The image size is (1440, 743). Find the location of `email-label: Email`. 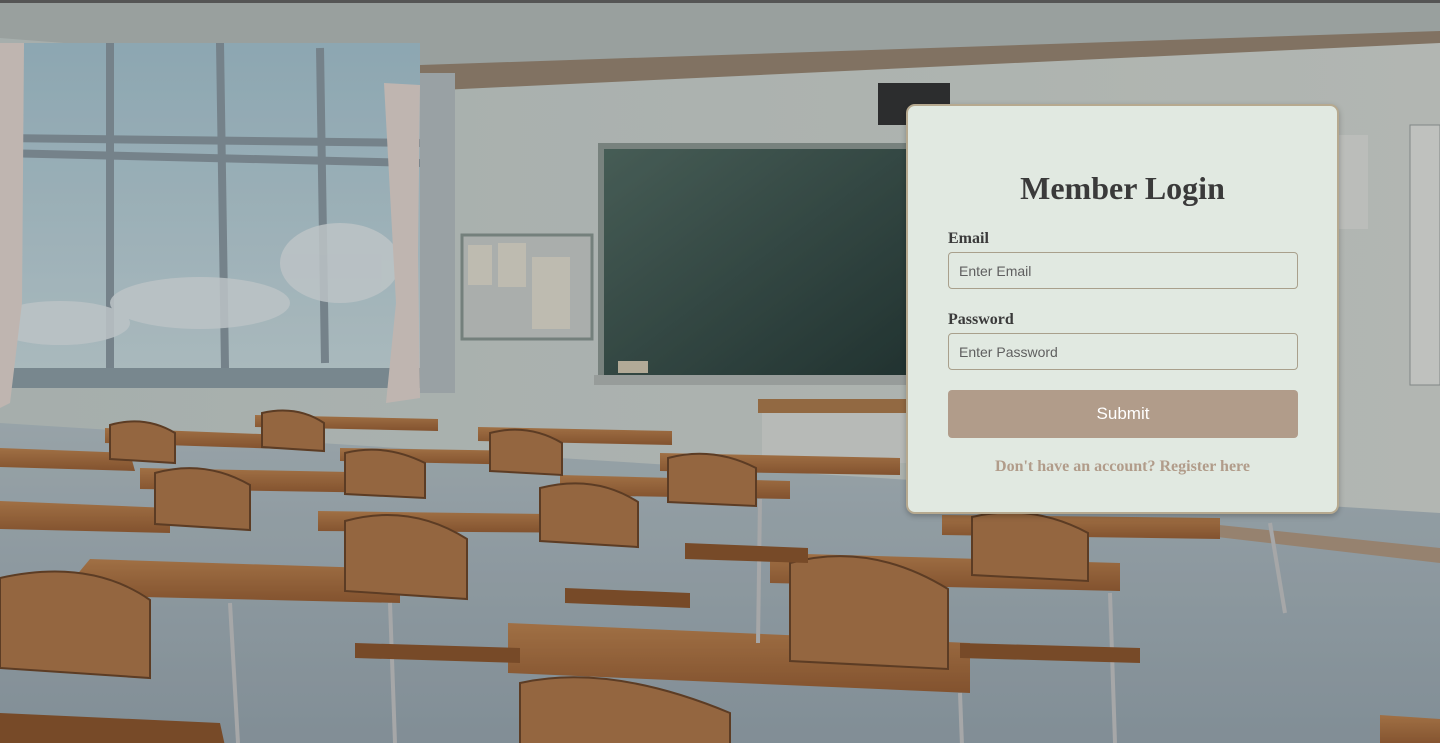

email-label: Email is located at coordinates (968, 238).